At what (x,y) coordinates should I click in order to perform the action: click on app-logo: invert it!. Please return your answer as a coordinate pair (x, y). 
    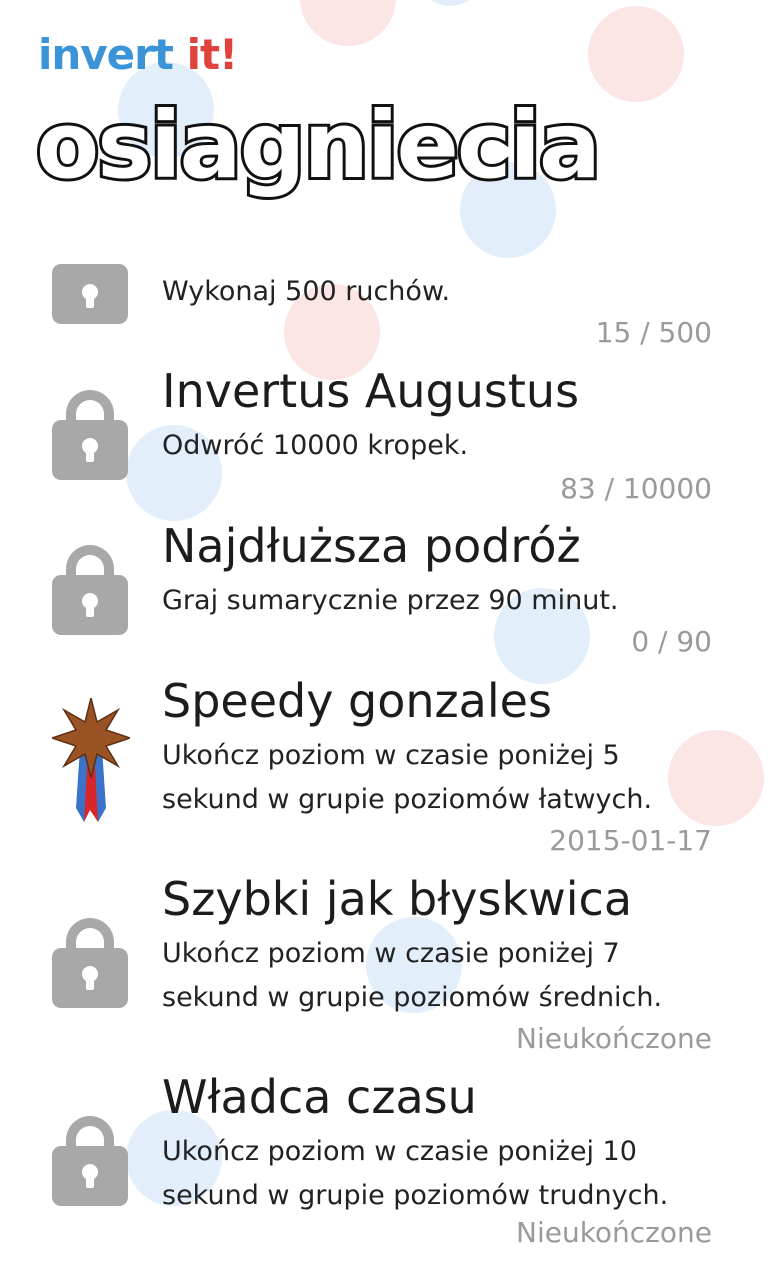
    Looking at the image, I should click on (138, 54).